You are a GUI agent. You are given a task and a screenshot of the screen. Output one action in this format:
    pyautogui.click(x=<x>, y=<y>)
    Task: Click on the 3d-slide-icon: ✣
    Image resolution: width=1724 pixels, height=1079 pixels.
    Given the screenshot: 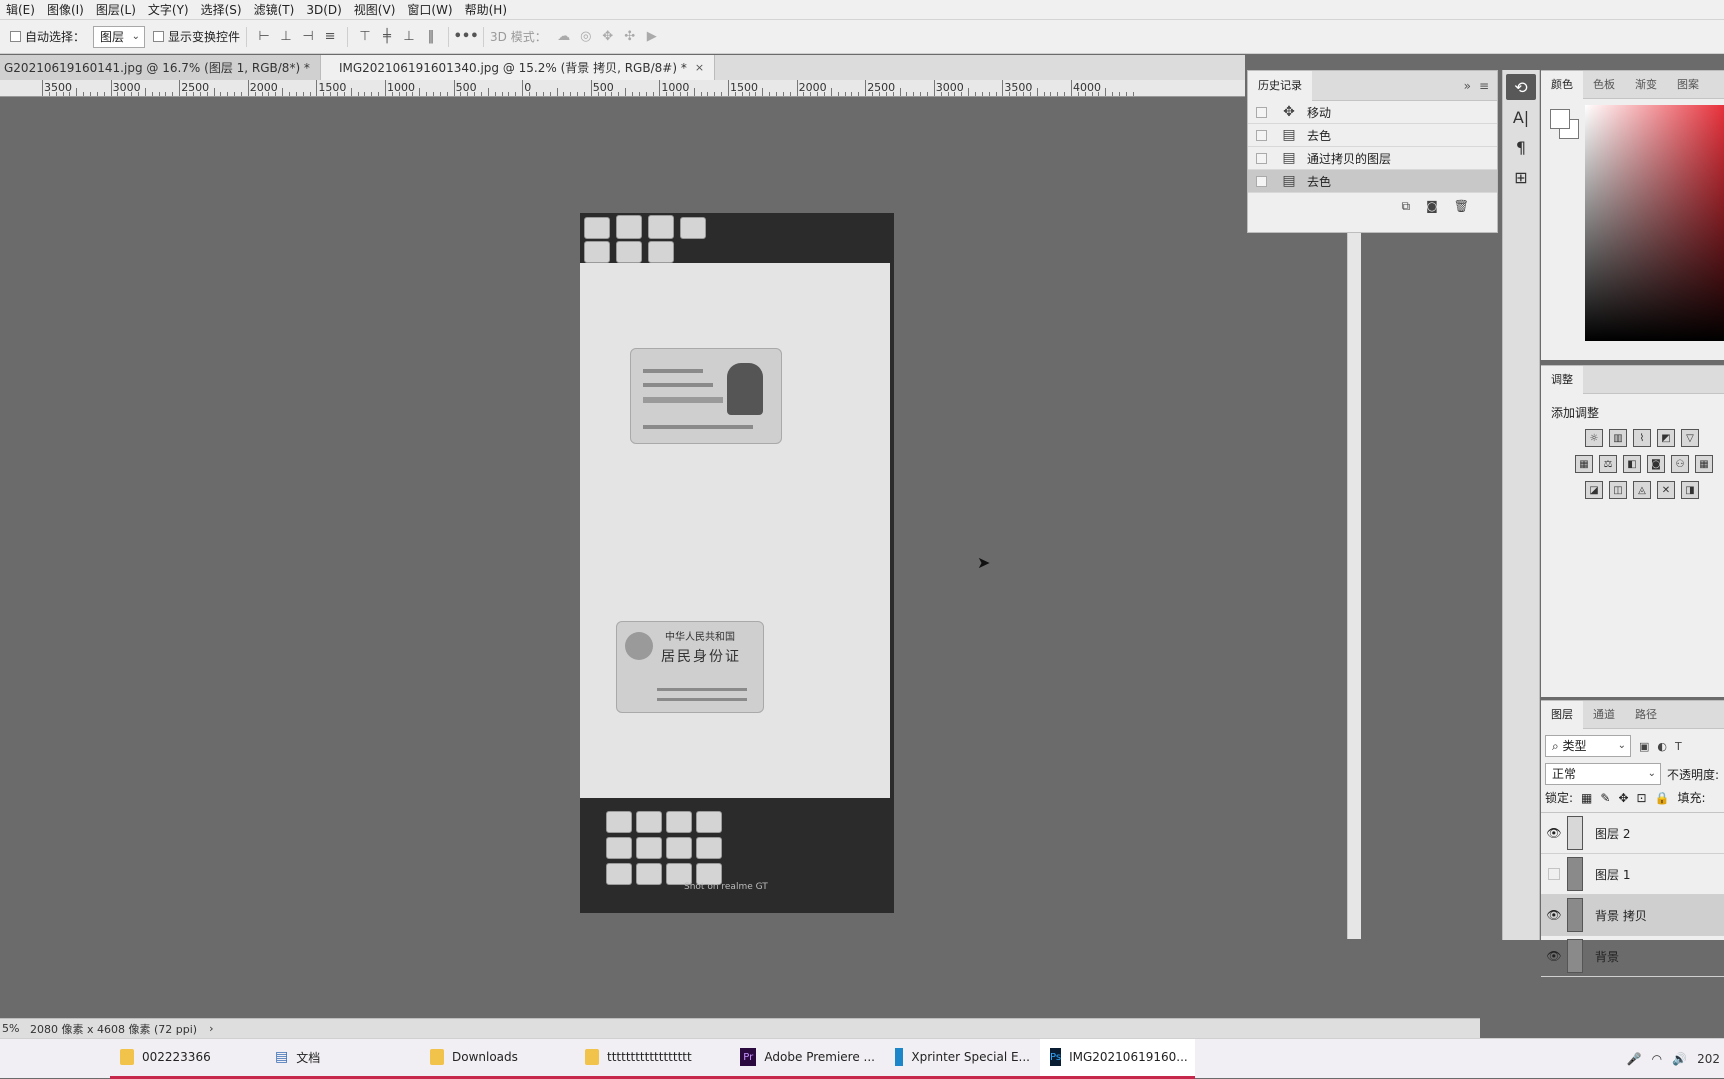 What is the action you would take?
    pyautogui.click(x=630, y=37)
    